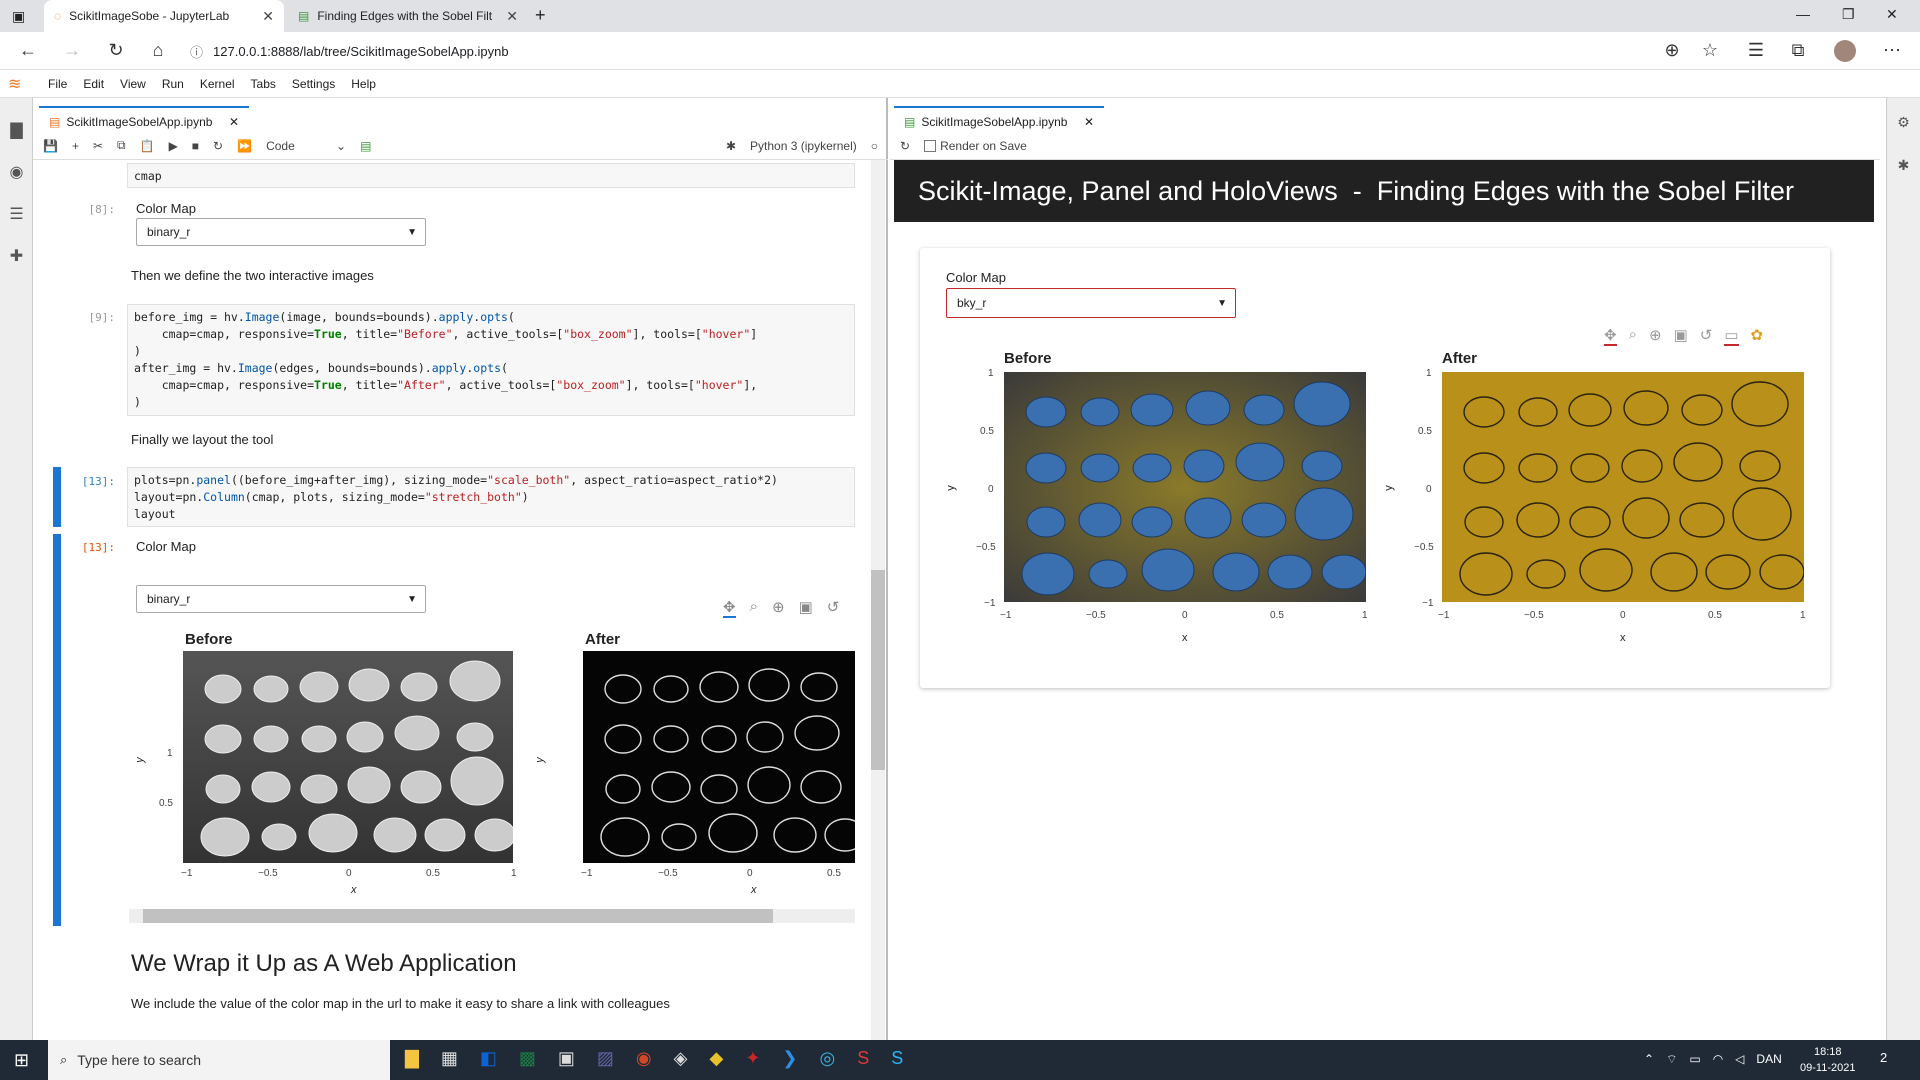  I want to click on render-on-save-checkbox, so click(930, 145).